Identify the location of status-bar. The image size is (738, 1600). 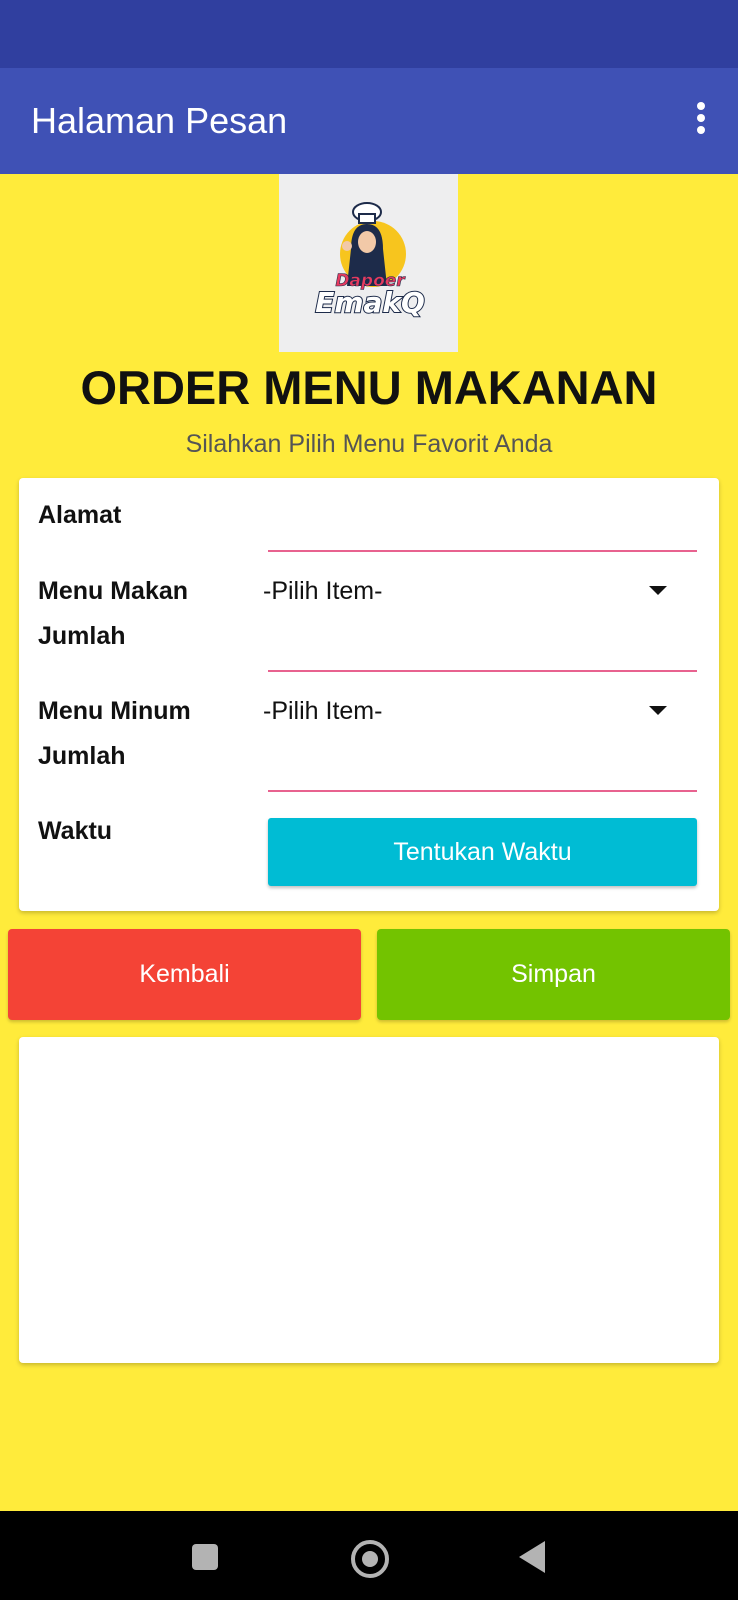
(369, 34).